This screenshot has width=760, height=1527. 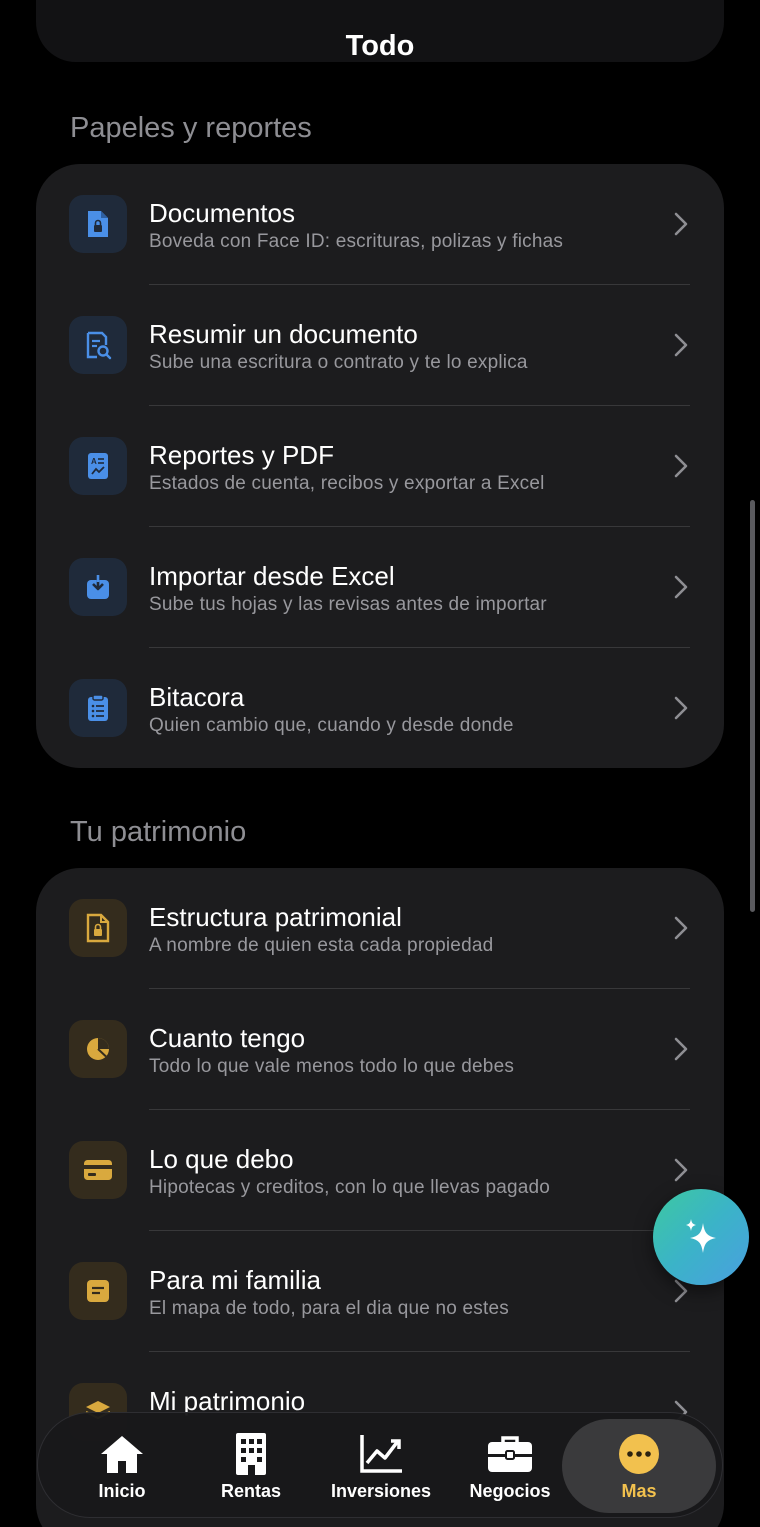 I want to click on menu-item-title: Estructura patrimonial, so click(x=275, y=917).